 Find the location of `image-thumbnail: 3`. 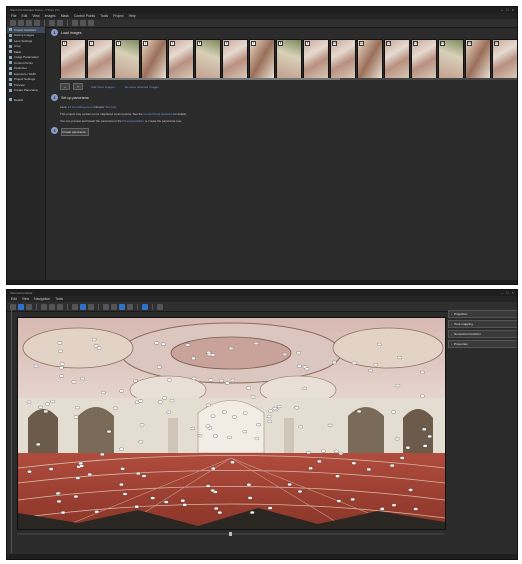

image-thumbnail: 3 is located at coordinates (154, 59).